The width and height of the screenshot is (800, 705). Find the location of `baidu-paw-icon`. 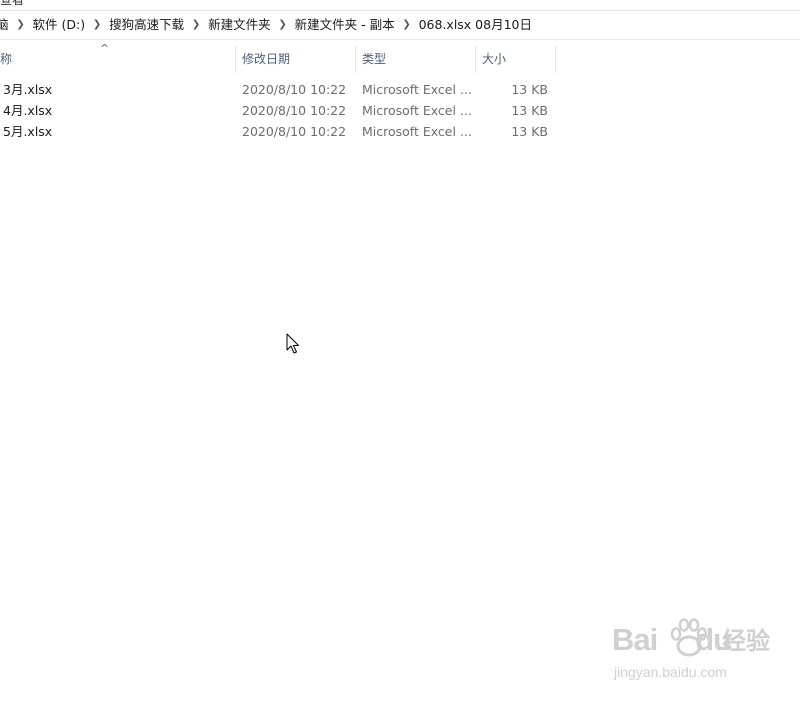

baidu-paw-icon is located at coordinates (689, 637).